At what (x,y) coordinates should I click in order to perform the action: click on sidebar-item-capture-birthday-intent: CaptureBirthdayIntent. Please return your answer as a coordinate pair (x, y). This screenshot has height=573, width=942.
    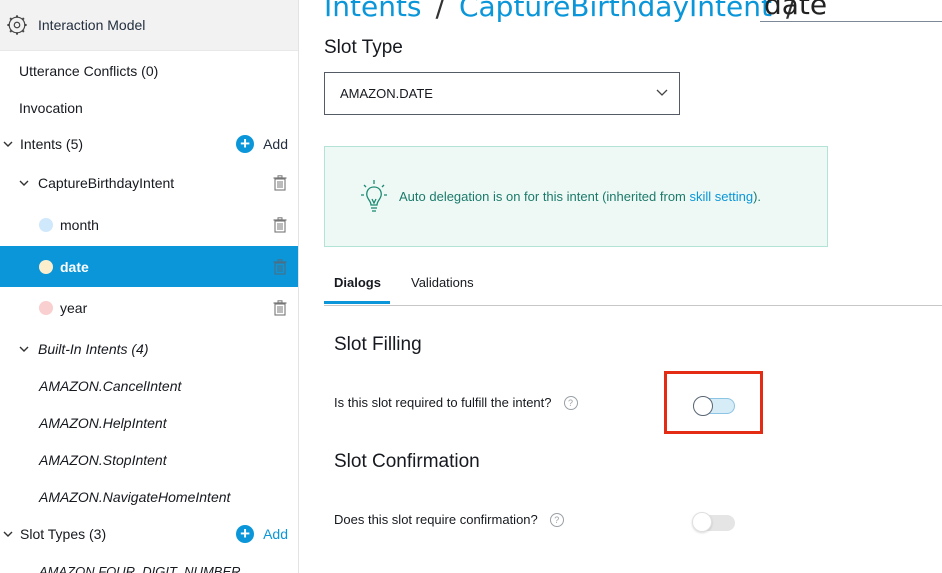
    Looking at the image, I should click on (149, 183).